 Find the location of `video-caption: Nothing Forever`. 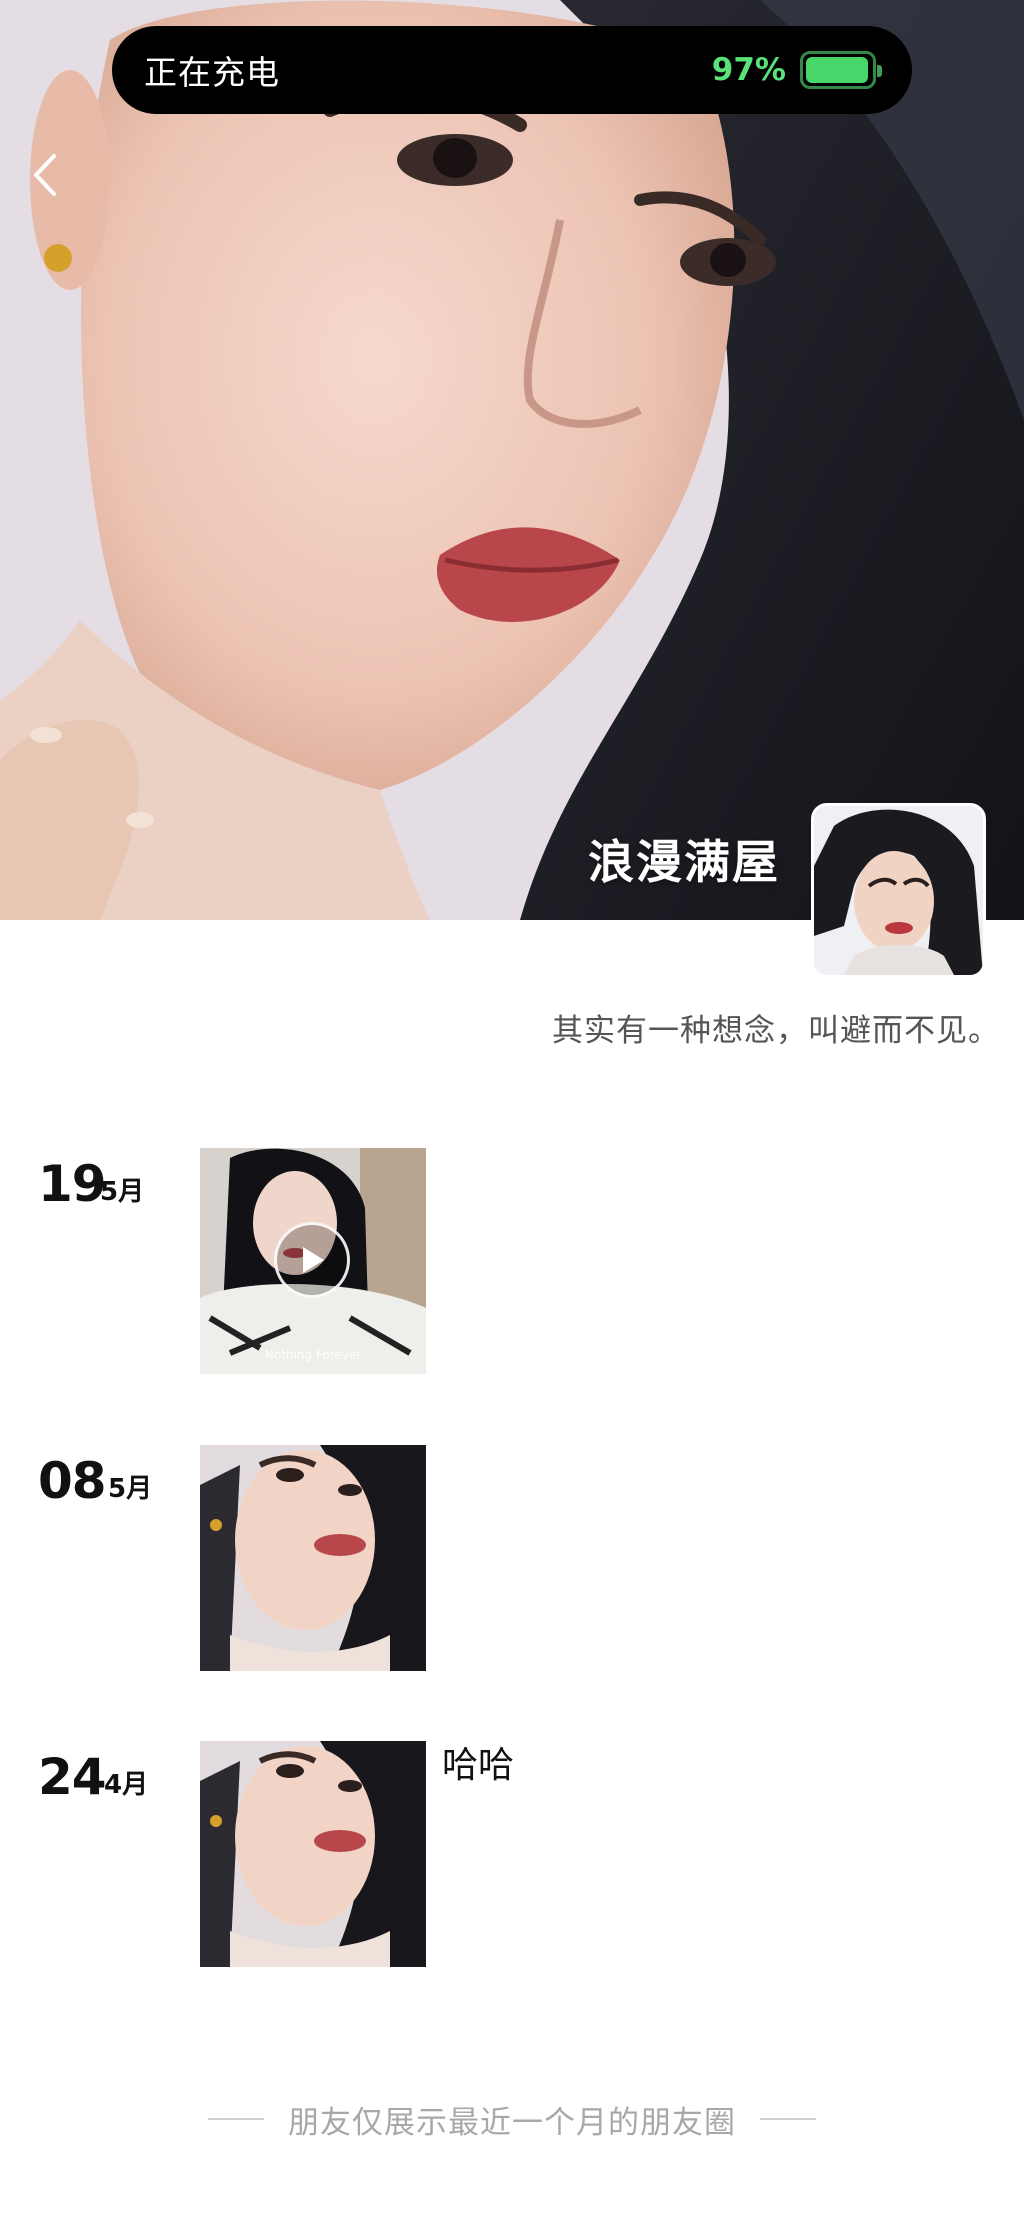

video-caption: Nothing Forever is located at coordinates (313, 1355).